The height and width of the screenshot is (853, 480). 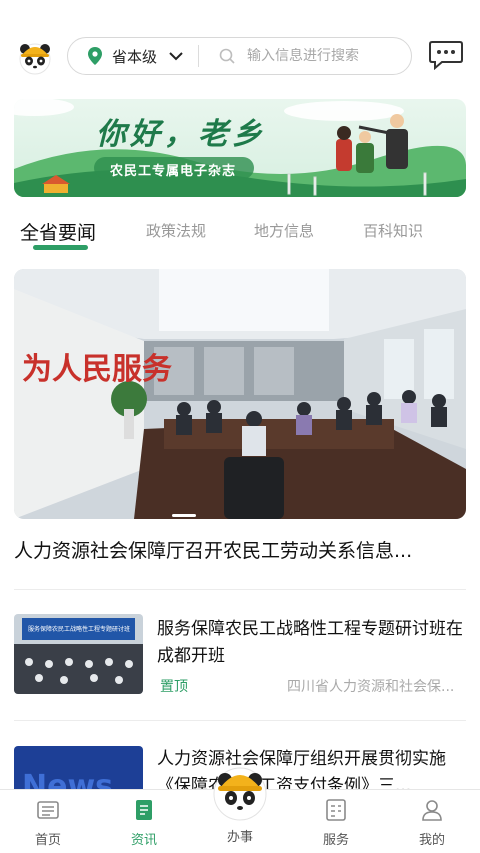 I want to click on tab-policy: 政策法规, so click(x=176, y=230).